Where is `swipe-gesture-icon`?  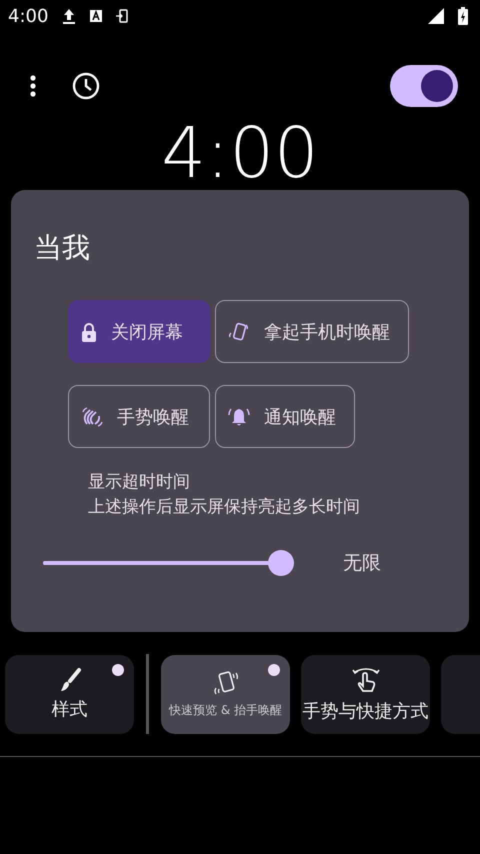
swipe-gesture-icon is located at coordinates (366, 680).